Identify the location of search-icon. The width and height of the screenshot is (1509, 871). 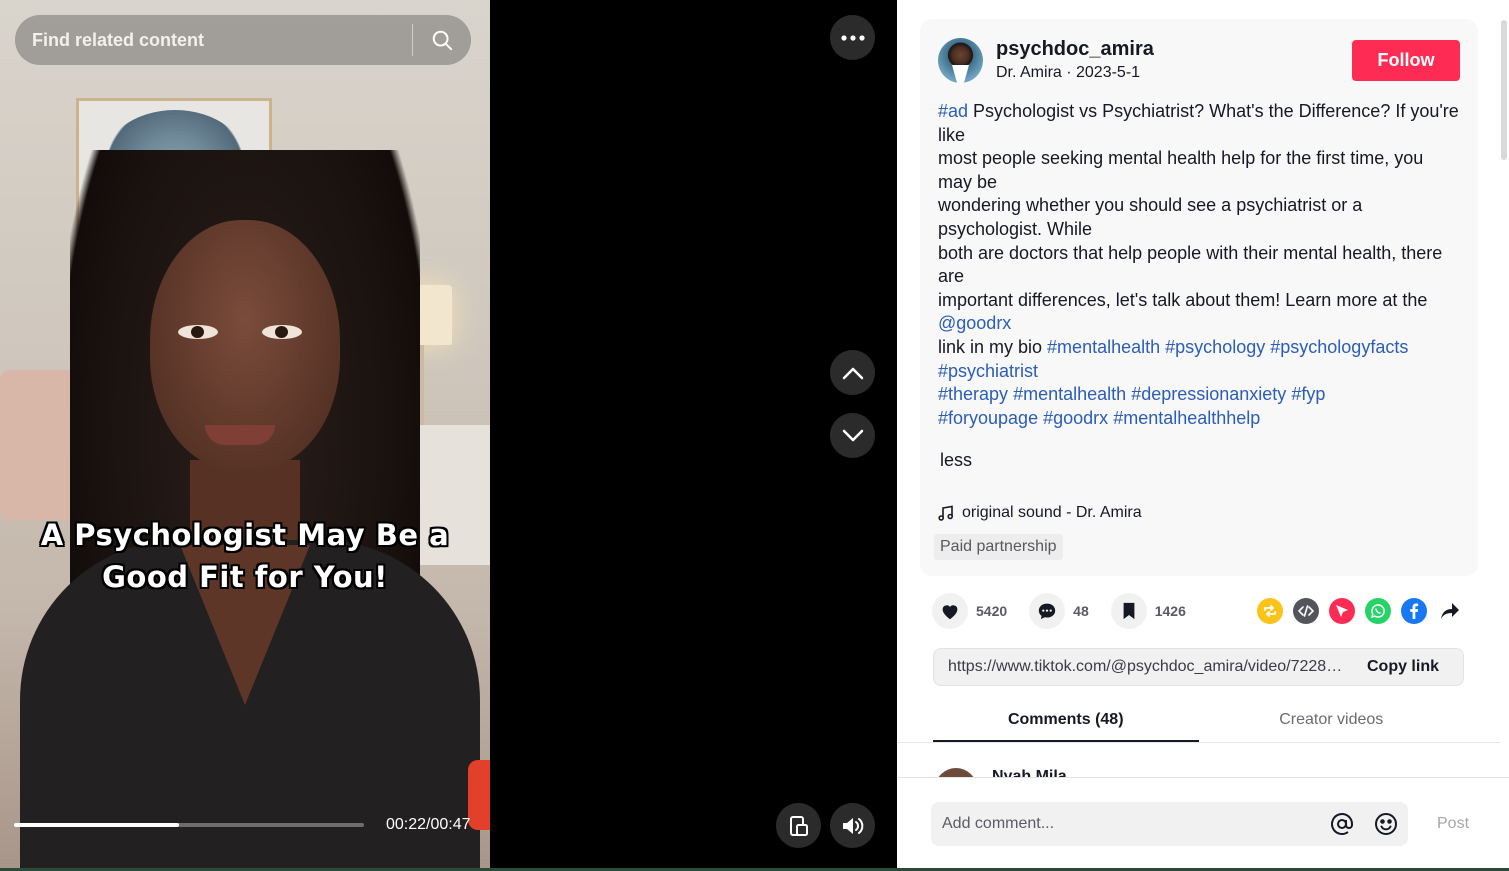
(442, 40).